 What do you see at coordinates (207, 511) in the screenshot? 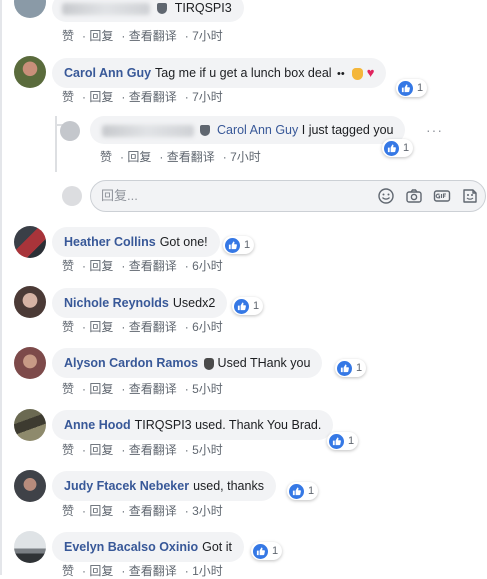
I see `timestamp: 3小时` at bounding box center [207, 511].